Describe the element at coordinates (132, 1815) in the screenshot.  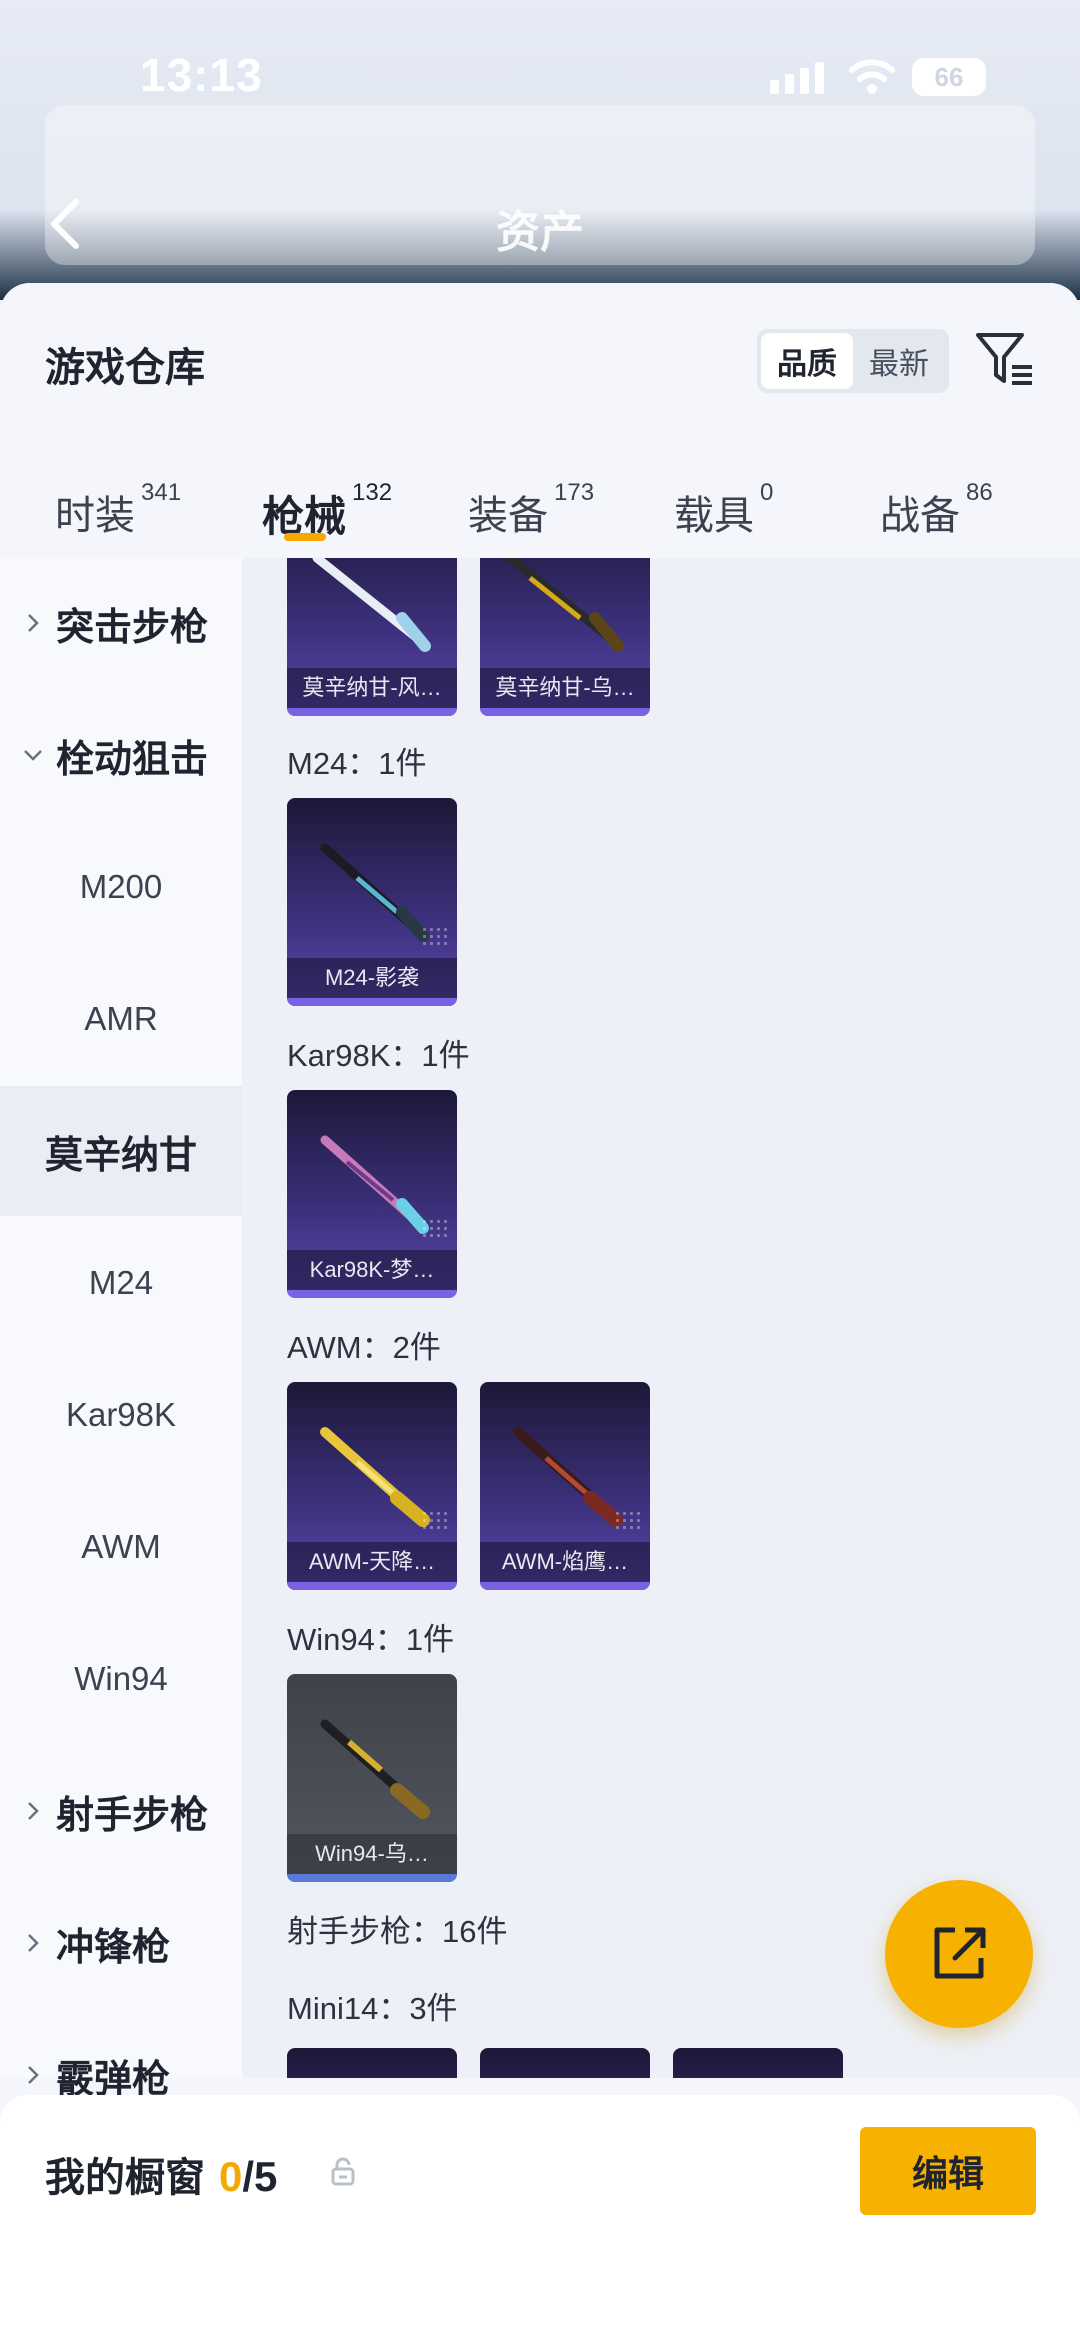
I see `sidebar-group-label: 射手步枪` at that location.